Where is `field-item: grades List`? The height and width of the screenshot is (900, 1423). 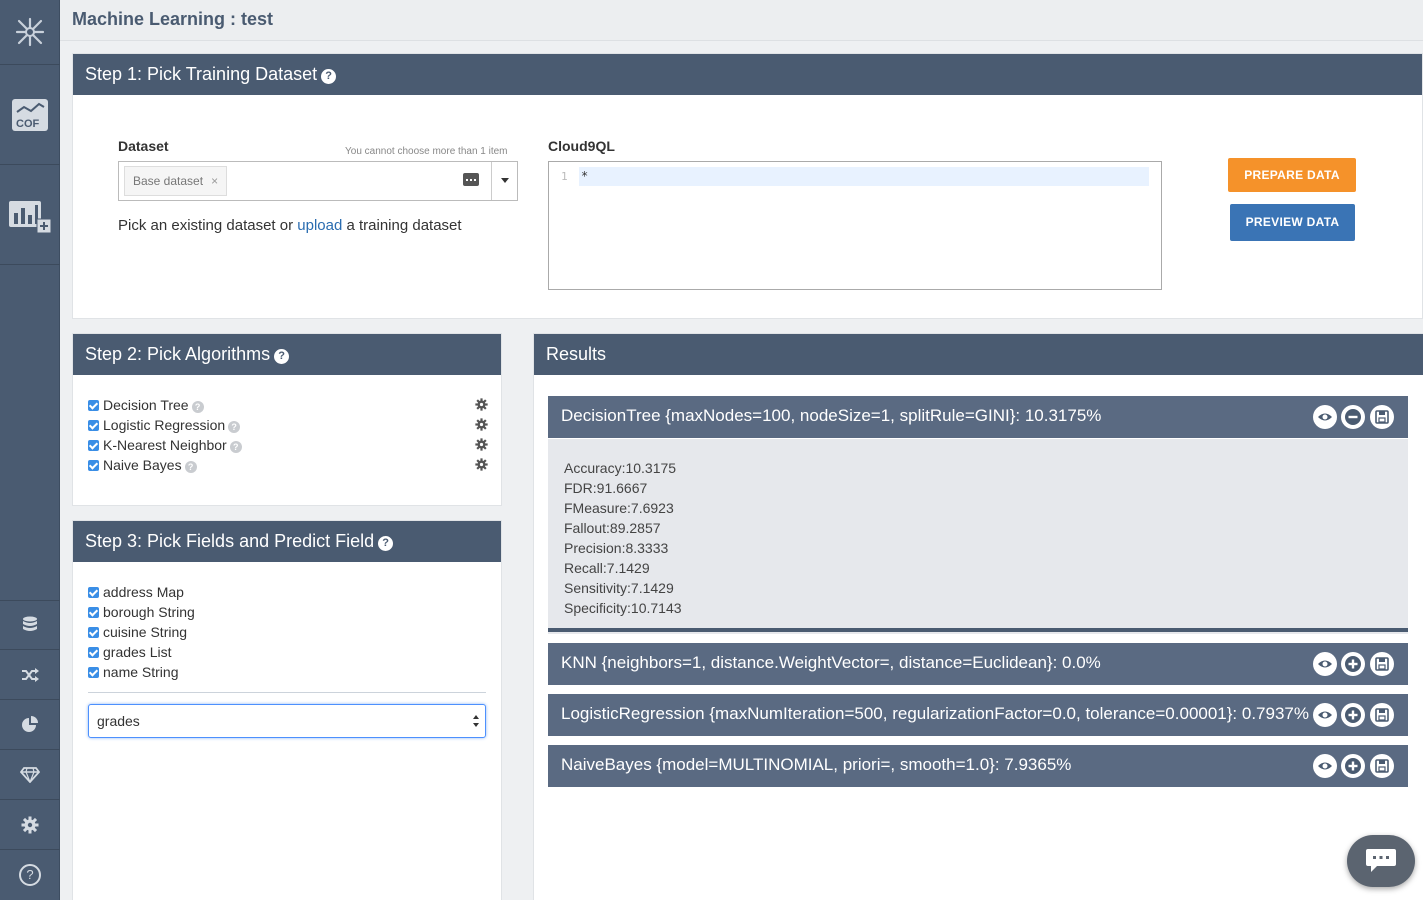
field-item: grades List is located at coordinates (288, 652).